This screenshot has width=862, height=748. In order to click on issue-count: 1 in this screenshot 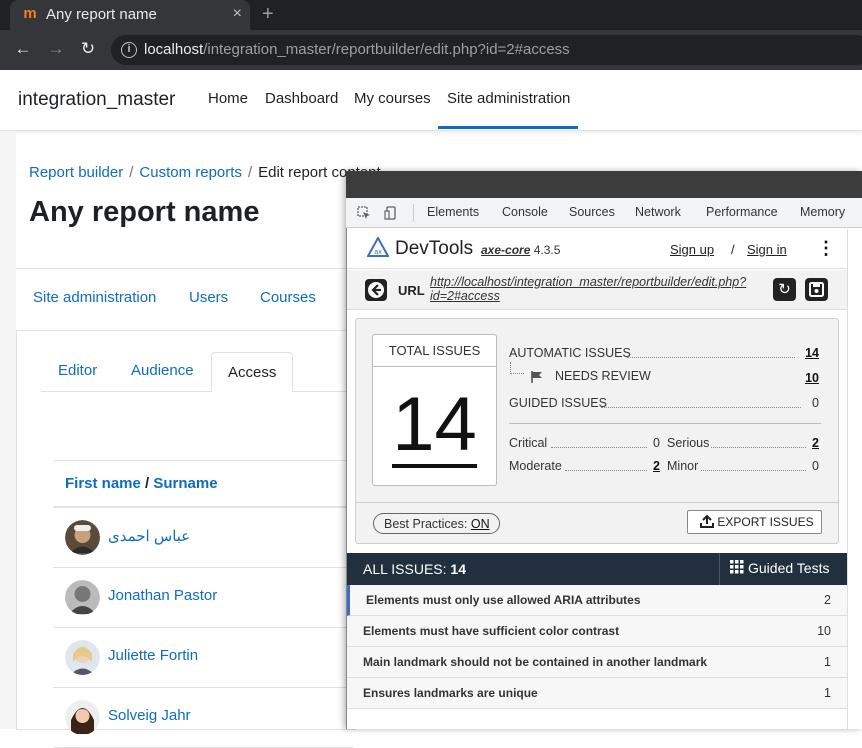, I will do `click(827, 662)`.